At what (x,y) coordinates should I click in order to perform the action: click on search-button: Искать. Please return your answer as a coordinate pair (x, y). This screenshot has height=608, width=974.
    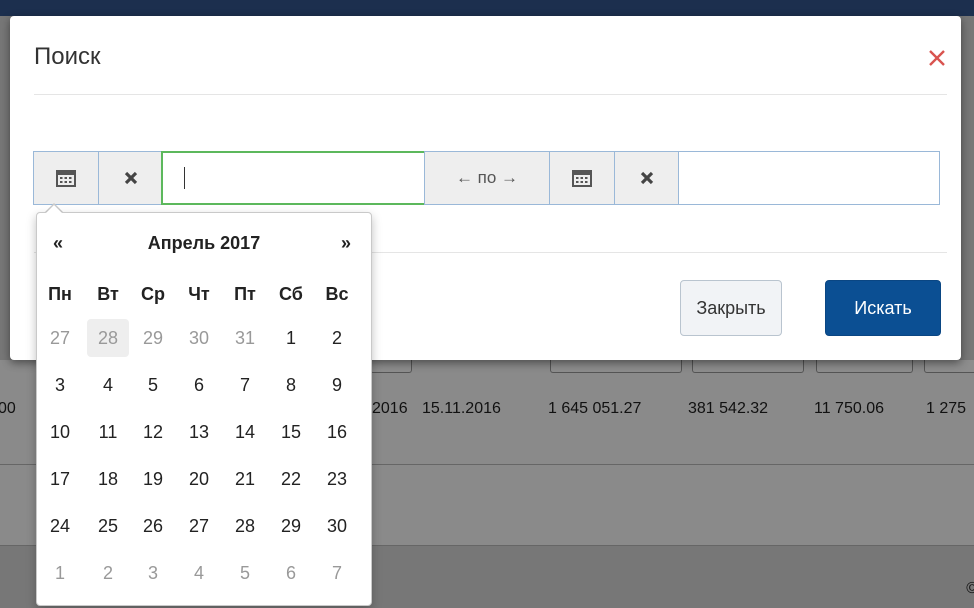
    Looking at the image, I should click on (883, 308).